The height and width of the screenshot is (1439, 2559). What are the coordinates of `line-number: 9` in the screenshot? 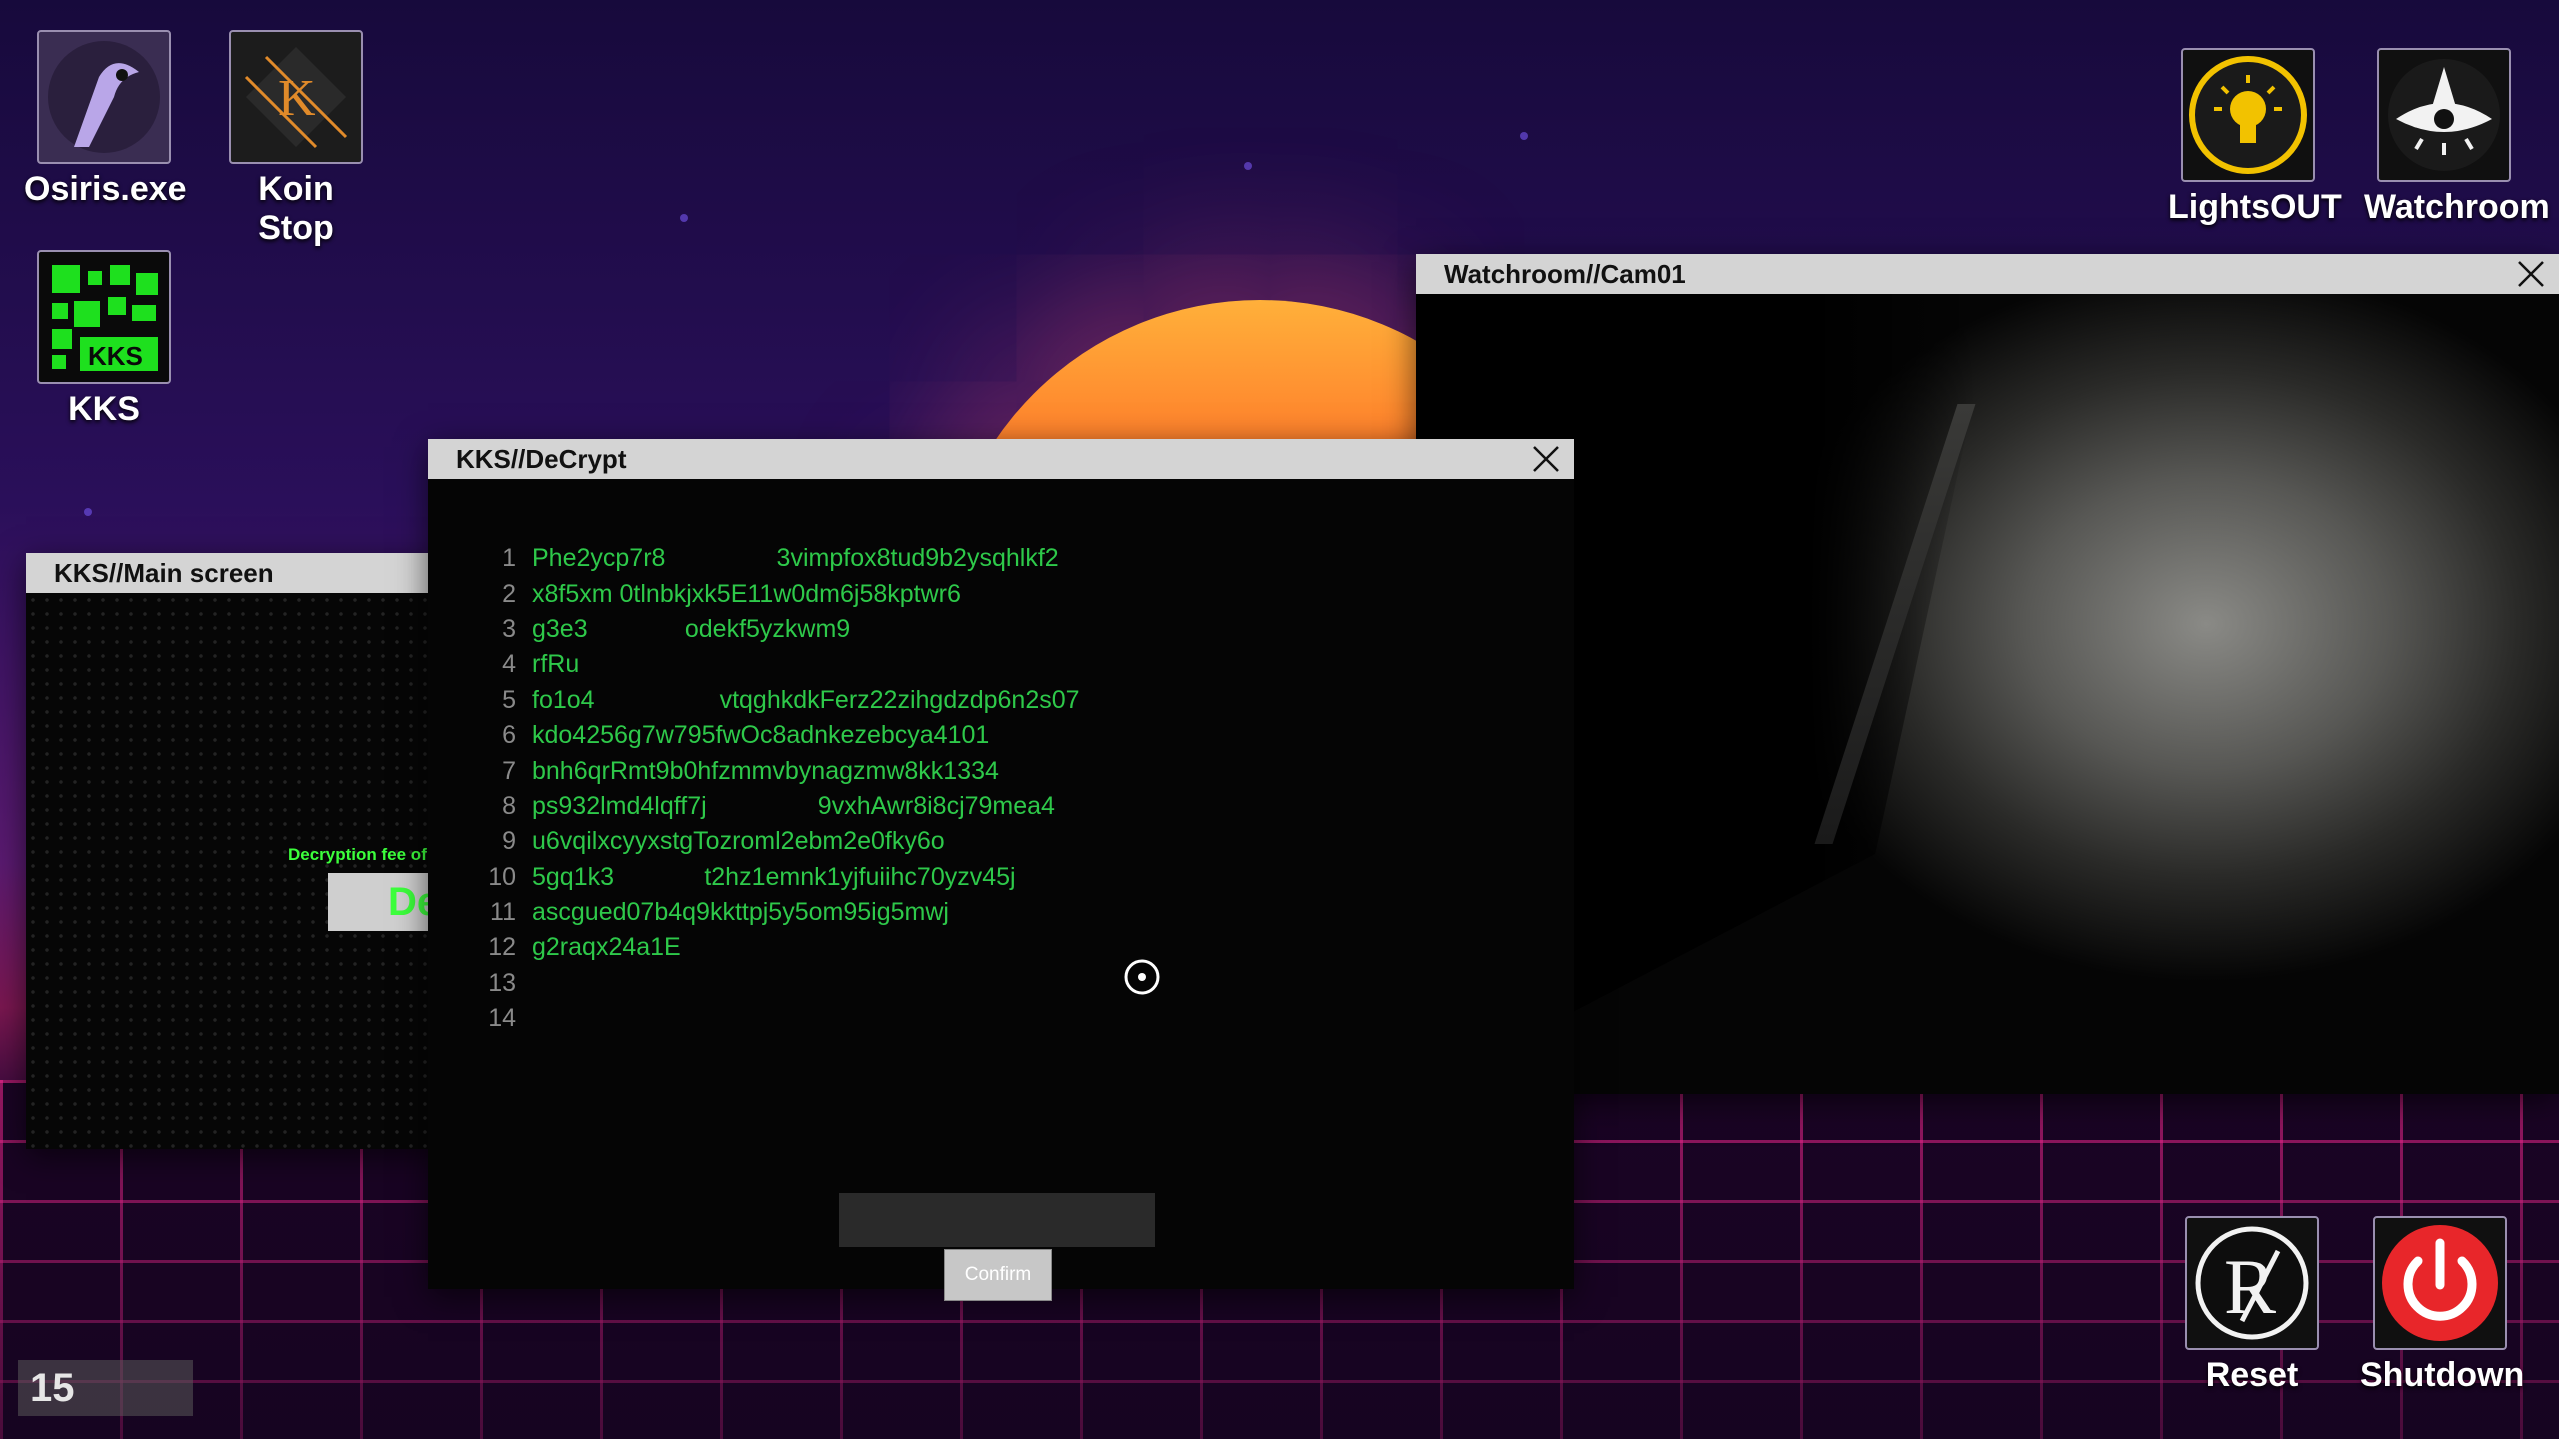 It's located at (509, 841).